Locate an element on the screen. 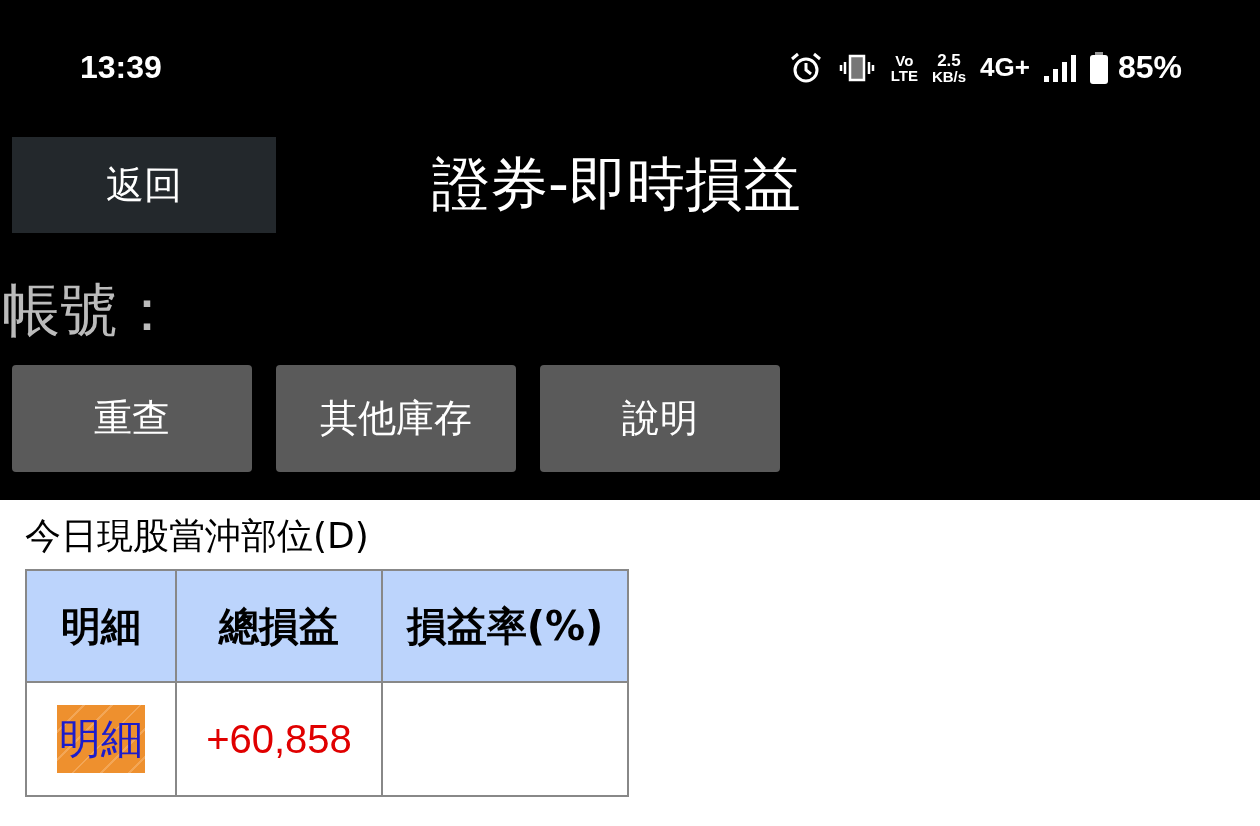 The image size is (1260, 826). action-button: 重查 is located at coordinates (132, 418).